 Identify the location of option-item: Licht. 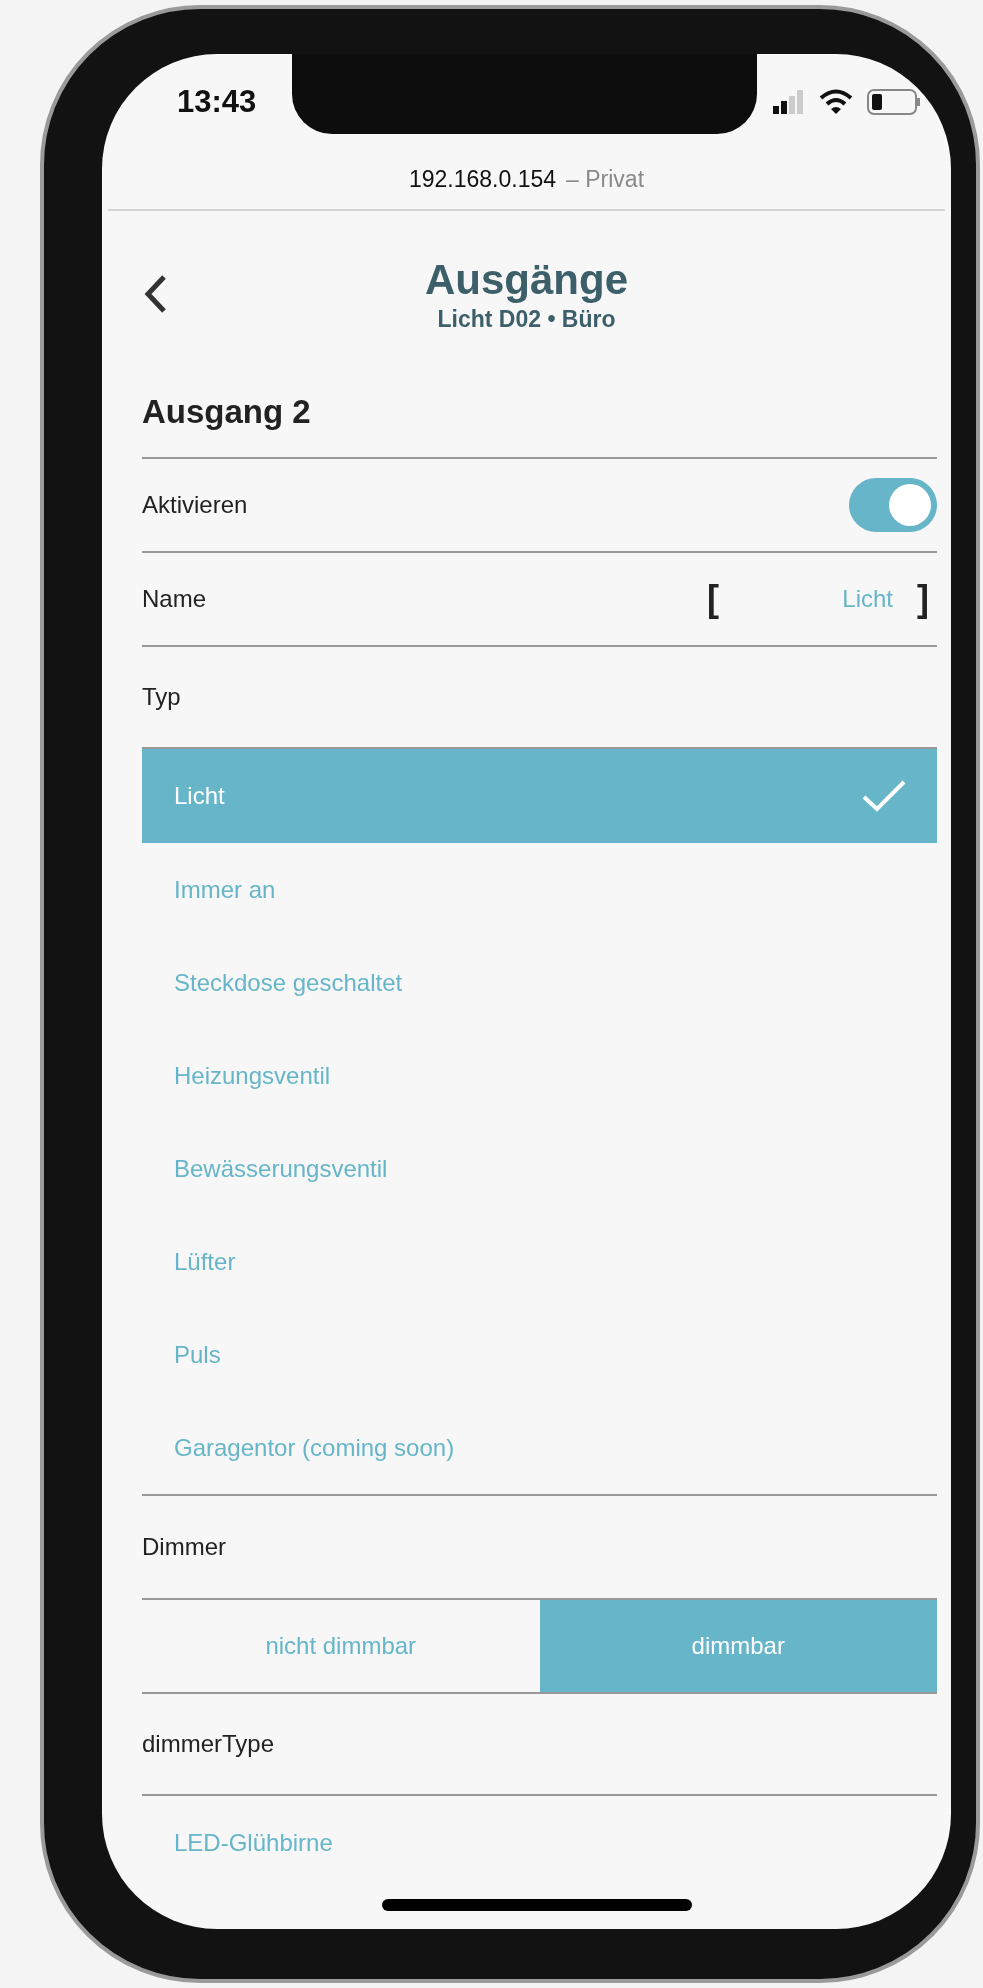
(539, 795).